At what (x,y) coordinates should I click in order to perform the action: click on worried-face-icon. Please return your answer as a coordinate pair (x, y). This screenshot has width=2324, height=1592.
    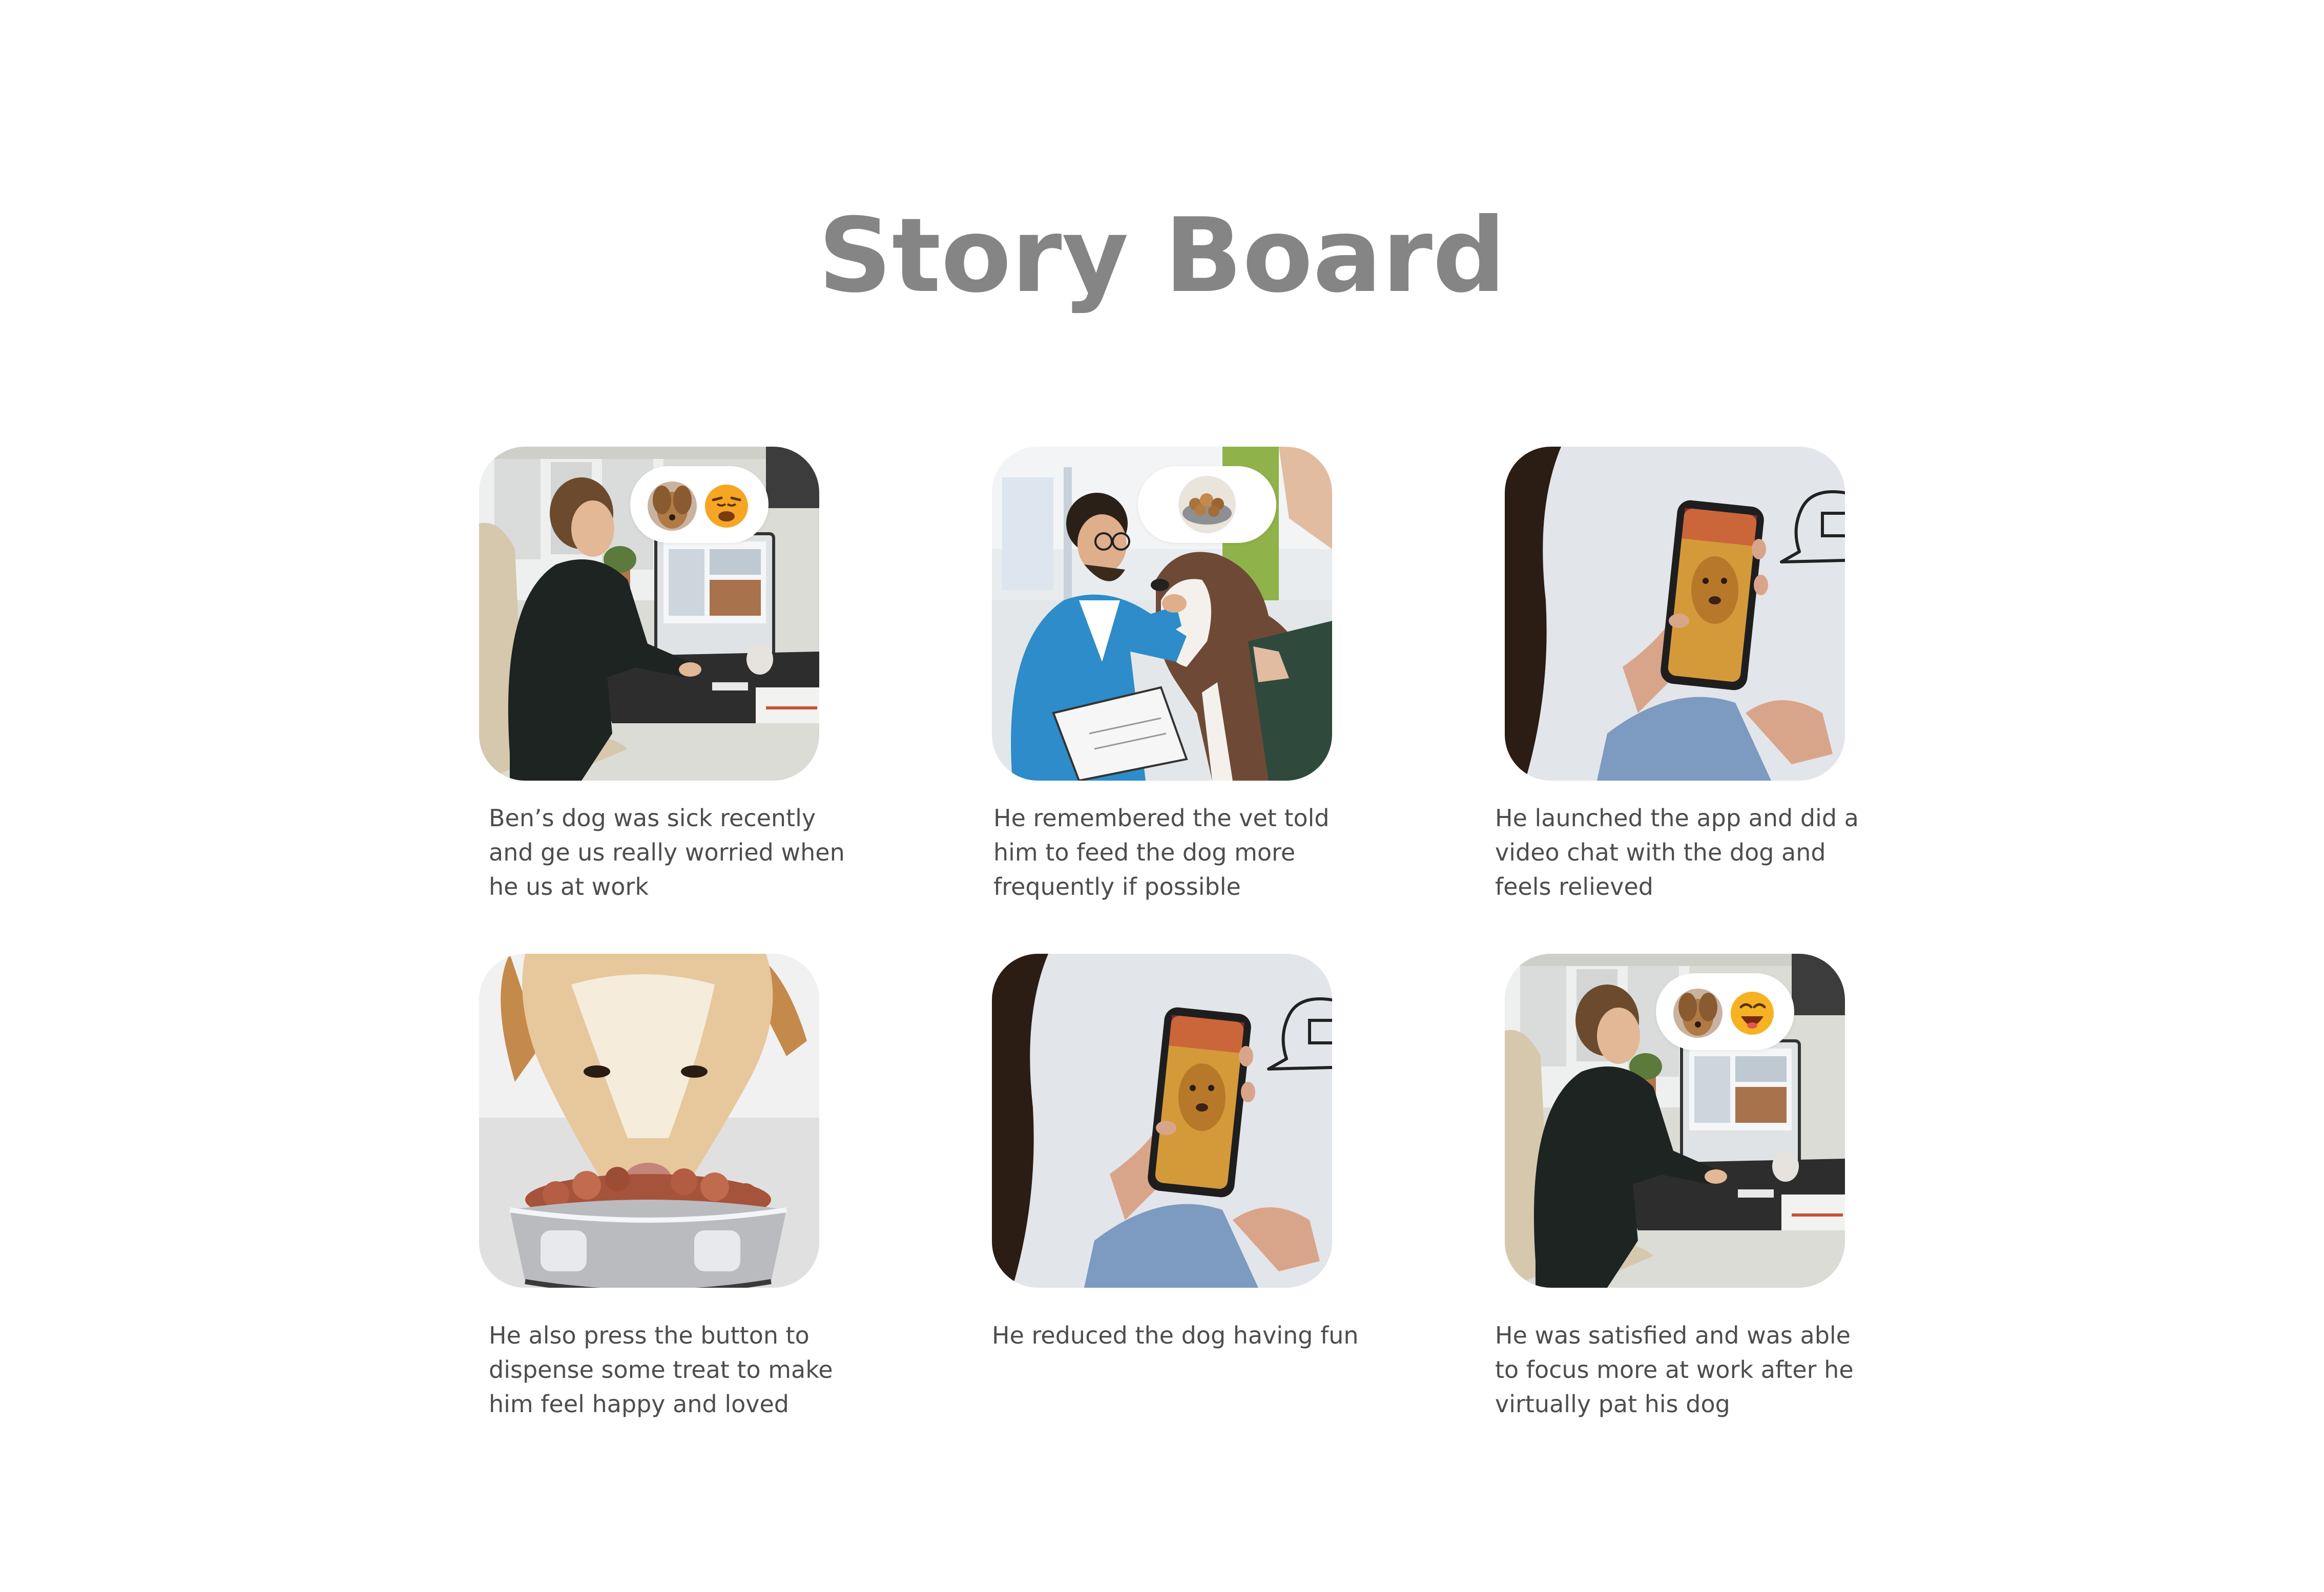
    Looking at the image, I should click on (727, 507).